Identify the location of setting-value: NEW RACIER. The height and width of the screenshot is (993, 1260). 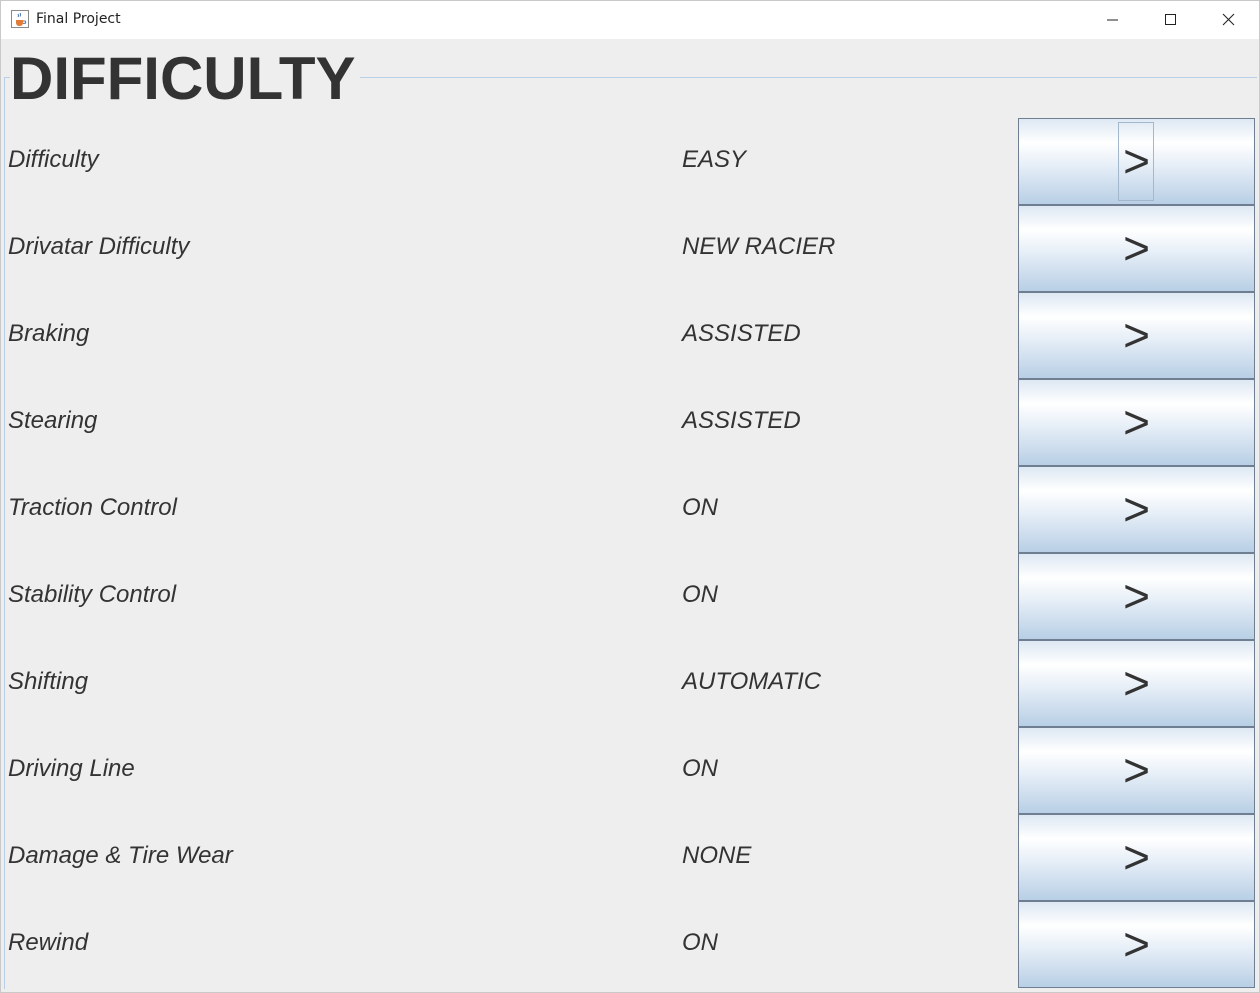
(759, 246).